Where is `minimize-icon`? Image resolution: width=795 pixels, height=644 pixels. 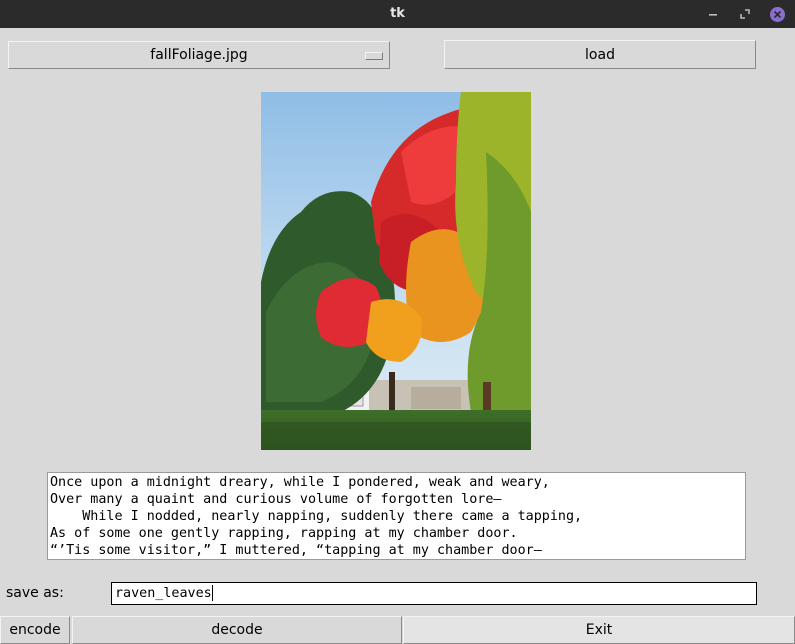
minimize-icon is located at coordinates (713, 15).